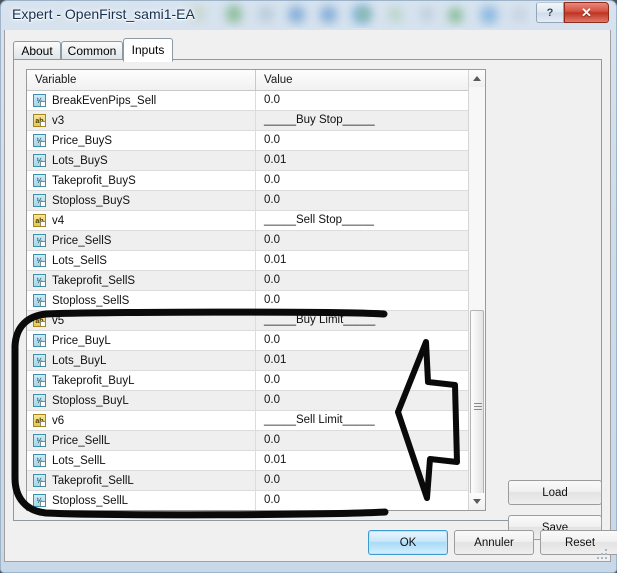 The height and width of the screenshot is (573, 617). Describe the element at coordinates (141, 360) in the screenshot. I see `variable-cell: ½ Lots_BuyL` at that location.